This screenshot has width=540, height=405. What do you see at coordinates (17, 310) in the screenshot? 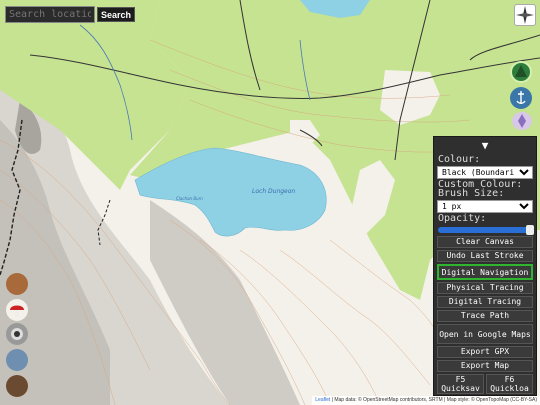
I see `mushroom-icon` at bounding box center [17, 310].